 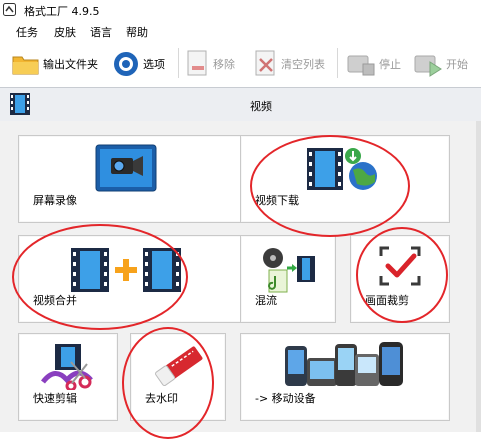 What do you see at coordinates (55, 398) in the screenshot?
I see `quick-cut-label: 快速剪辑` at bounding box center [55, 398].